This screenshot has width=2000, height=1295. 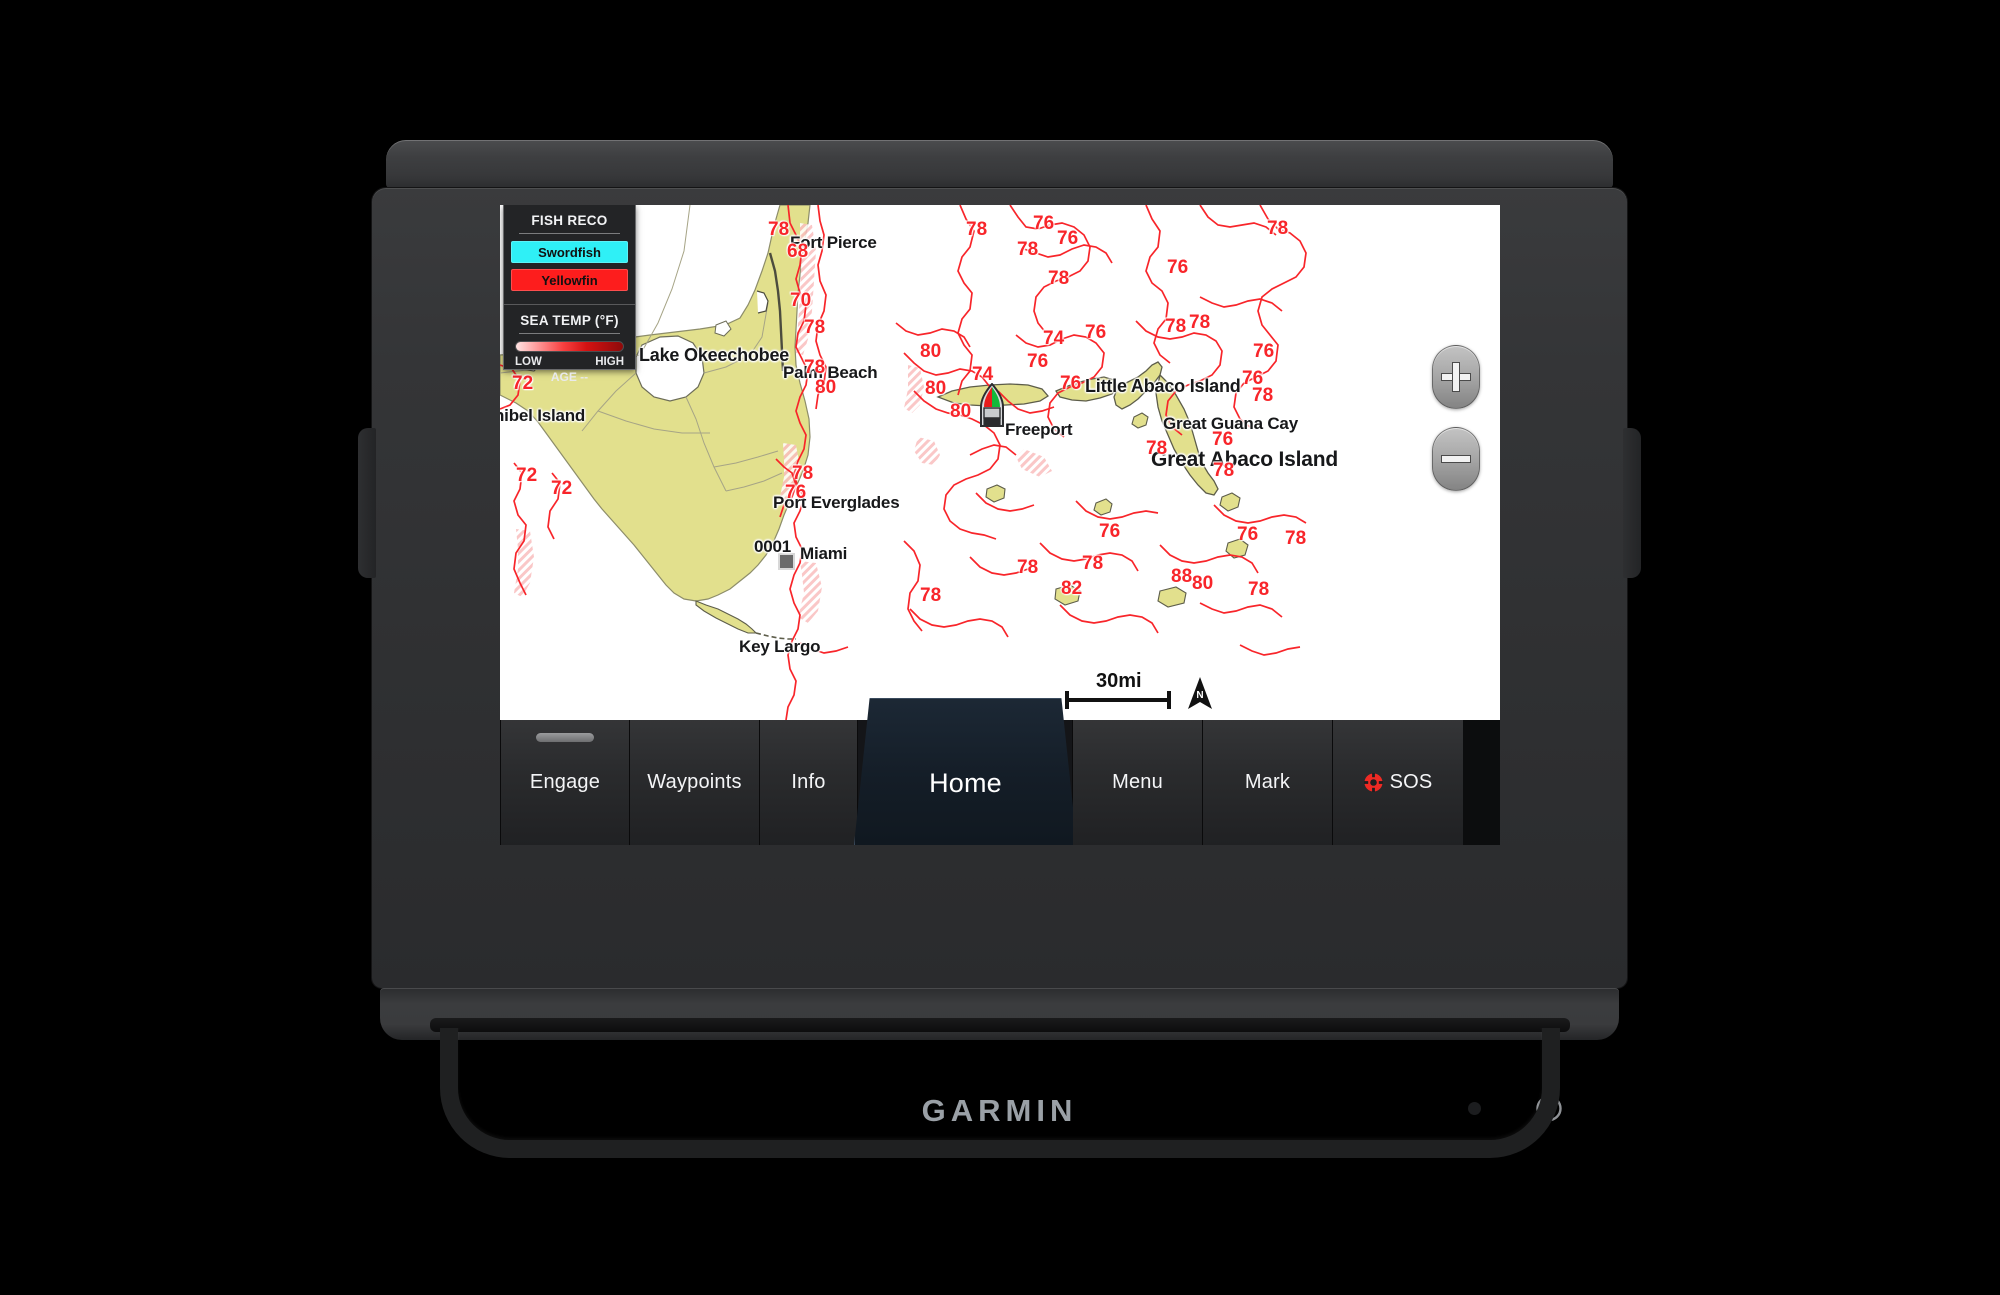 I want to click on map-temperature-label: 88, so click(x=1182, y=576).